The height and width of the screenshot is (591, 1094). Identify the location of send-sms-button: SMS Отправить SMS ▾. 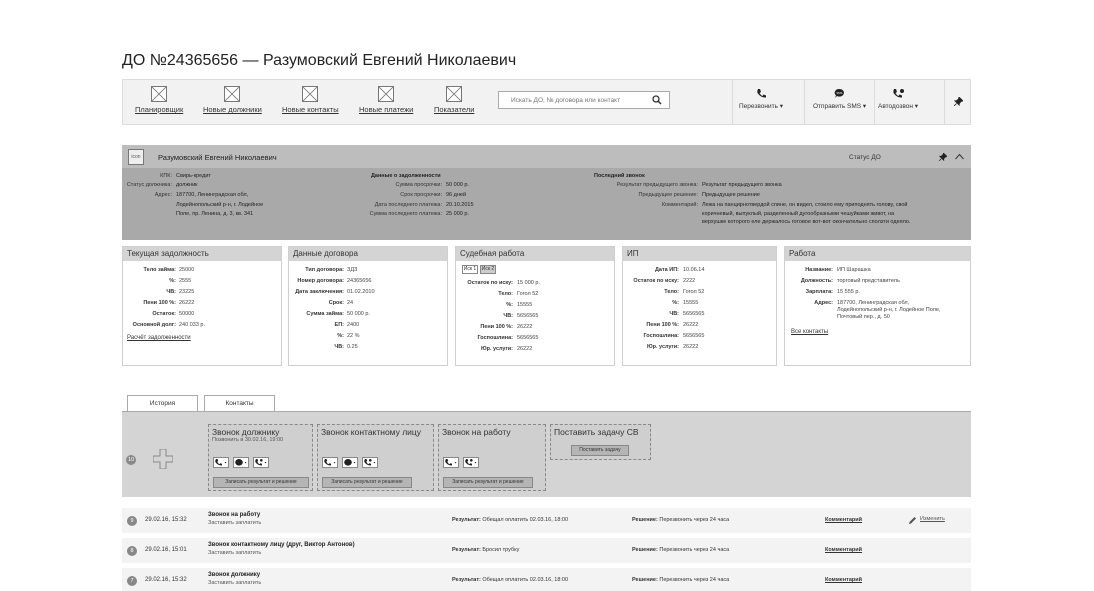
(839, 99).